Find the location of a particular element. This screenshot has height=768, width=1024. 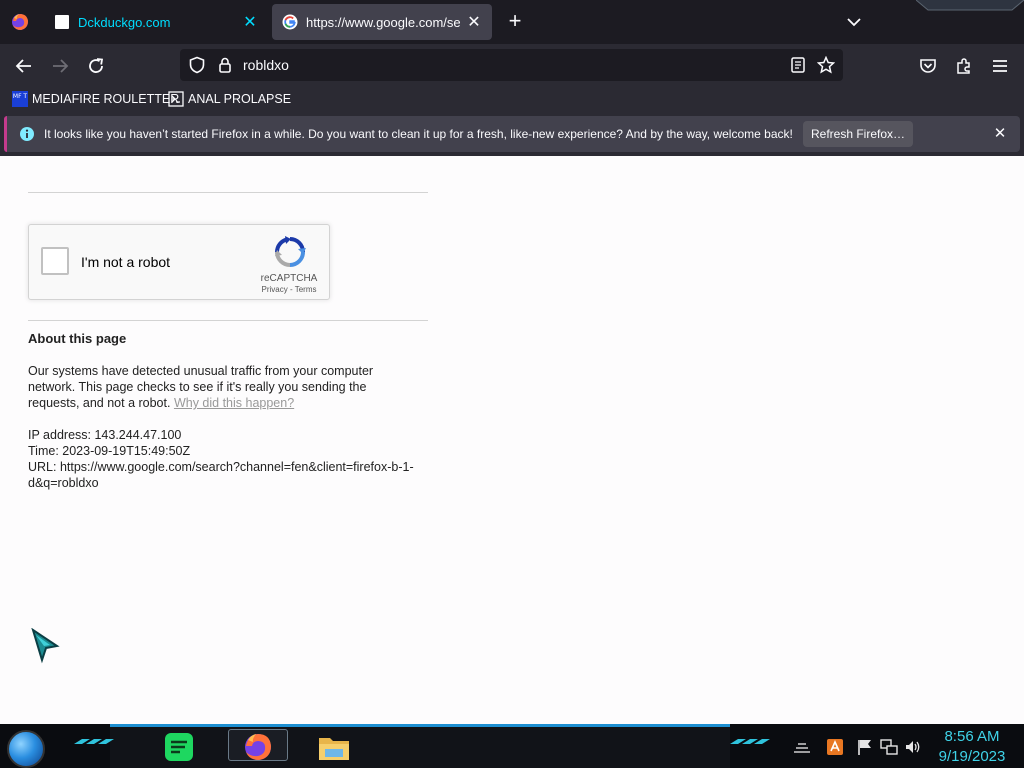

why-did-this-happen-link: Why did this happen? is located at coordinates (234, 403).